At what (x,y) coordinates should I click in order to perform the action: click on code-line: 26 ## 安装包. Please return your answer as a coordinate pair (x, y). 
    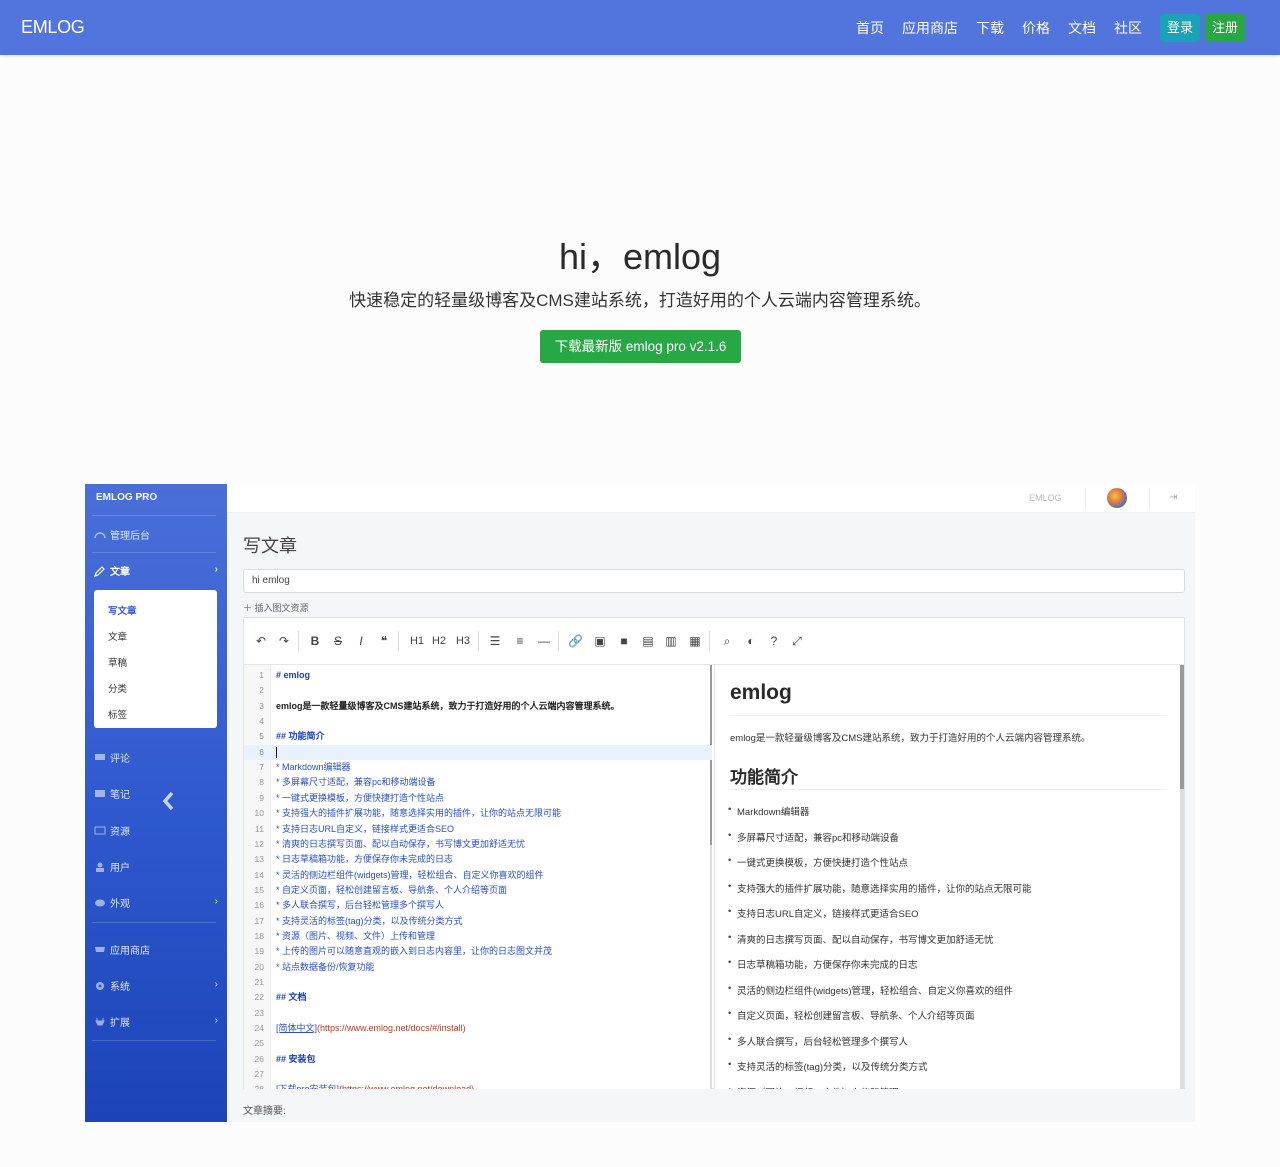
    Looking at the image, I should click on (478, 1059).